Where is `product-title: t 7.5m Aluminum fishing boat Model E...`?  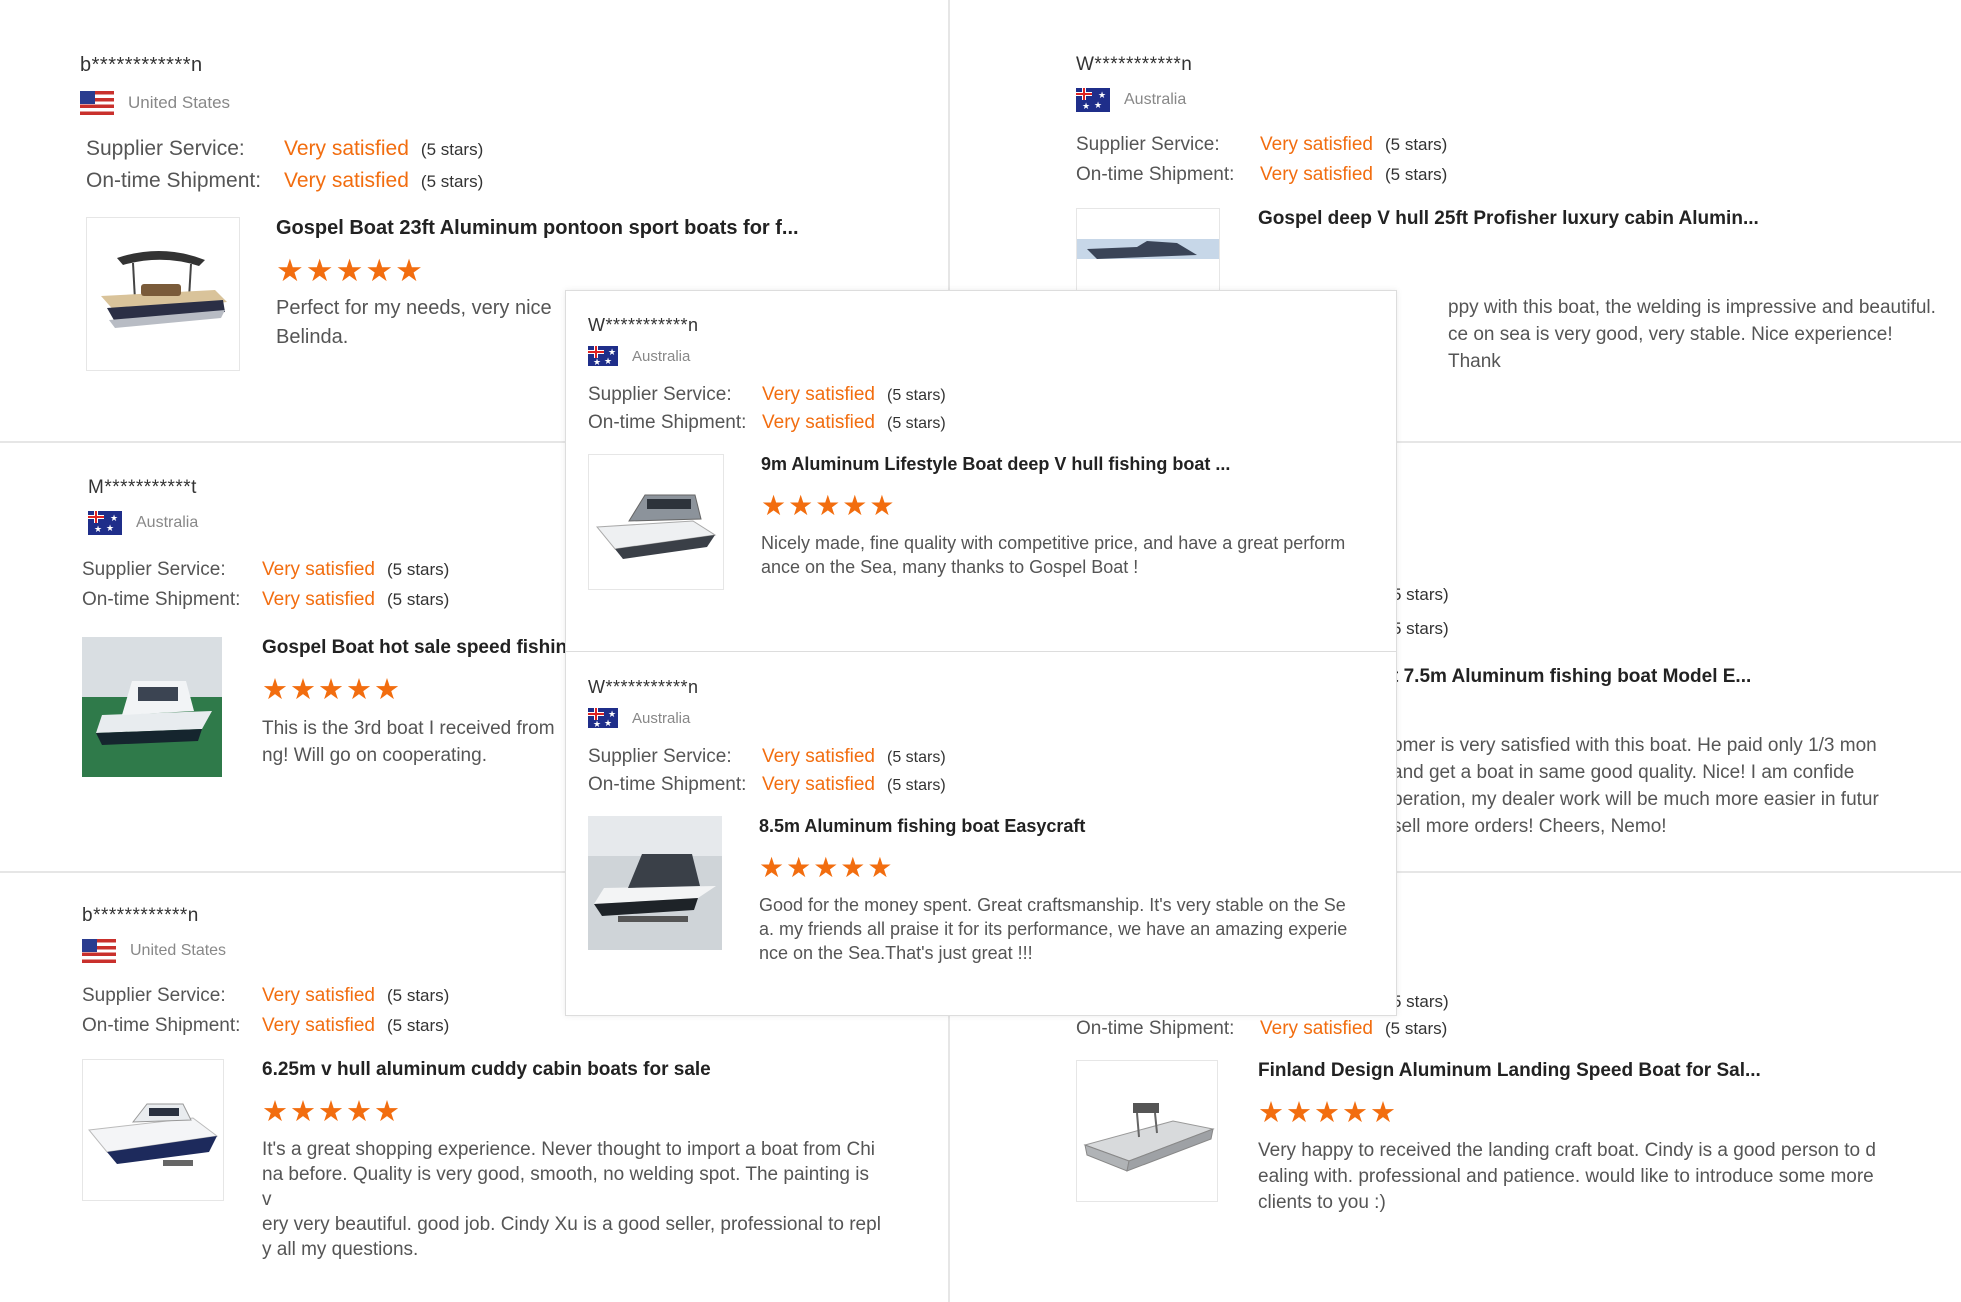 product-title: t 7.5m Aluminum fishing boat Model E... is located at coordinates (1672, 677).